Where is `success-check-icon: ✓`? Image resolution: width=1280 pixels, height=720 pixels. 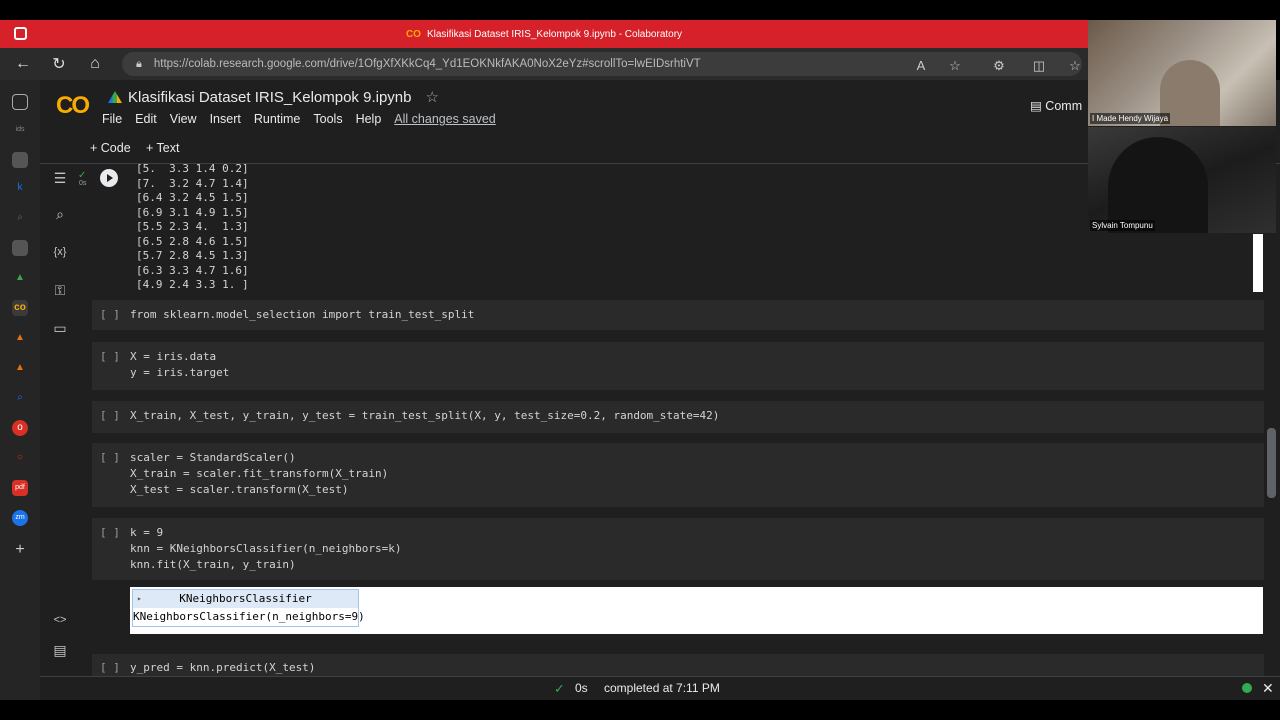
success-check-icon: ✓ is located at coordinates (559, 688).